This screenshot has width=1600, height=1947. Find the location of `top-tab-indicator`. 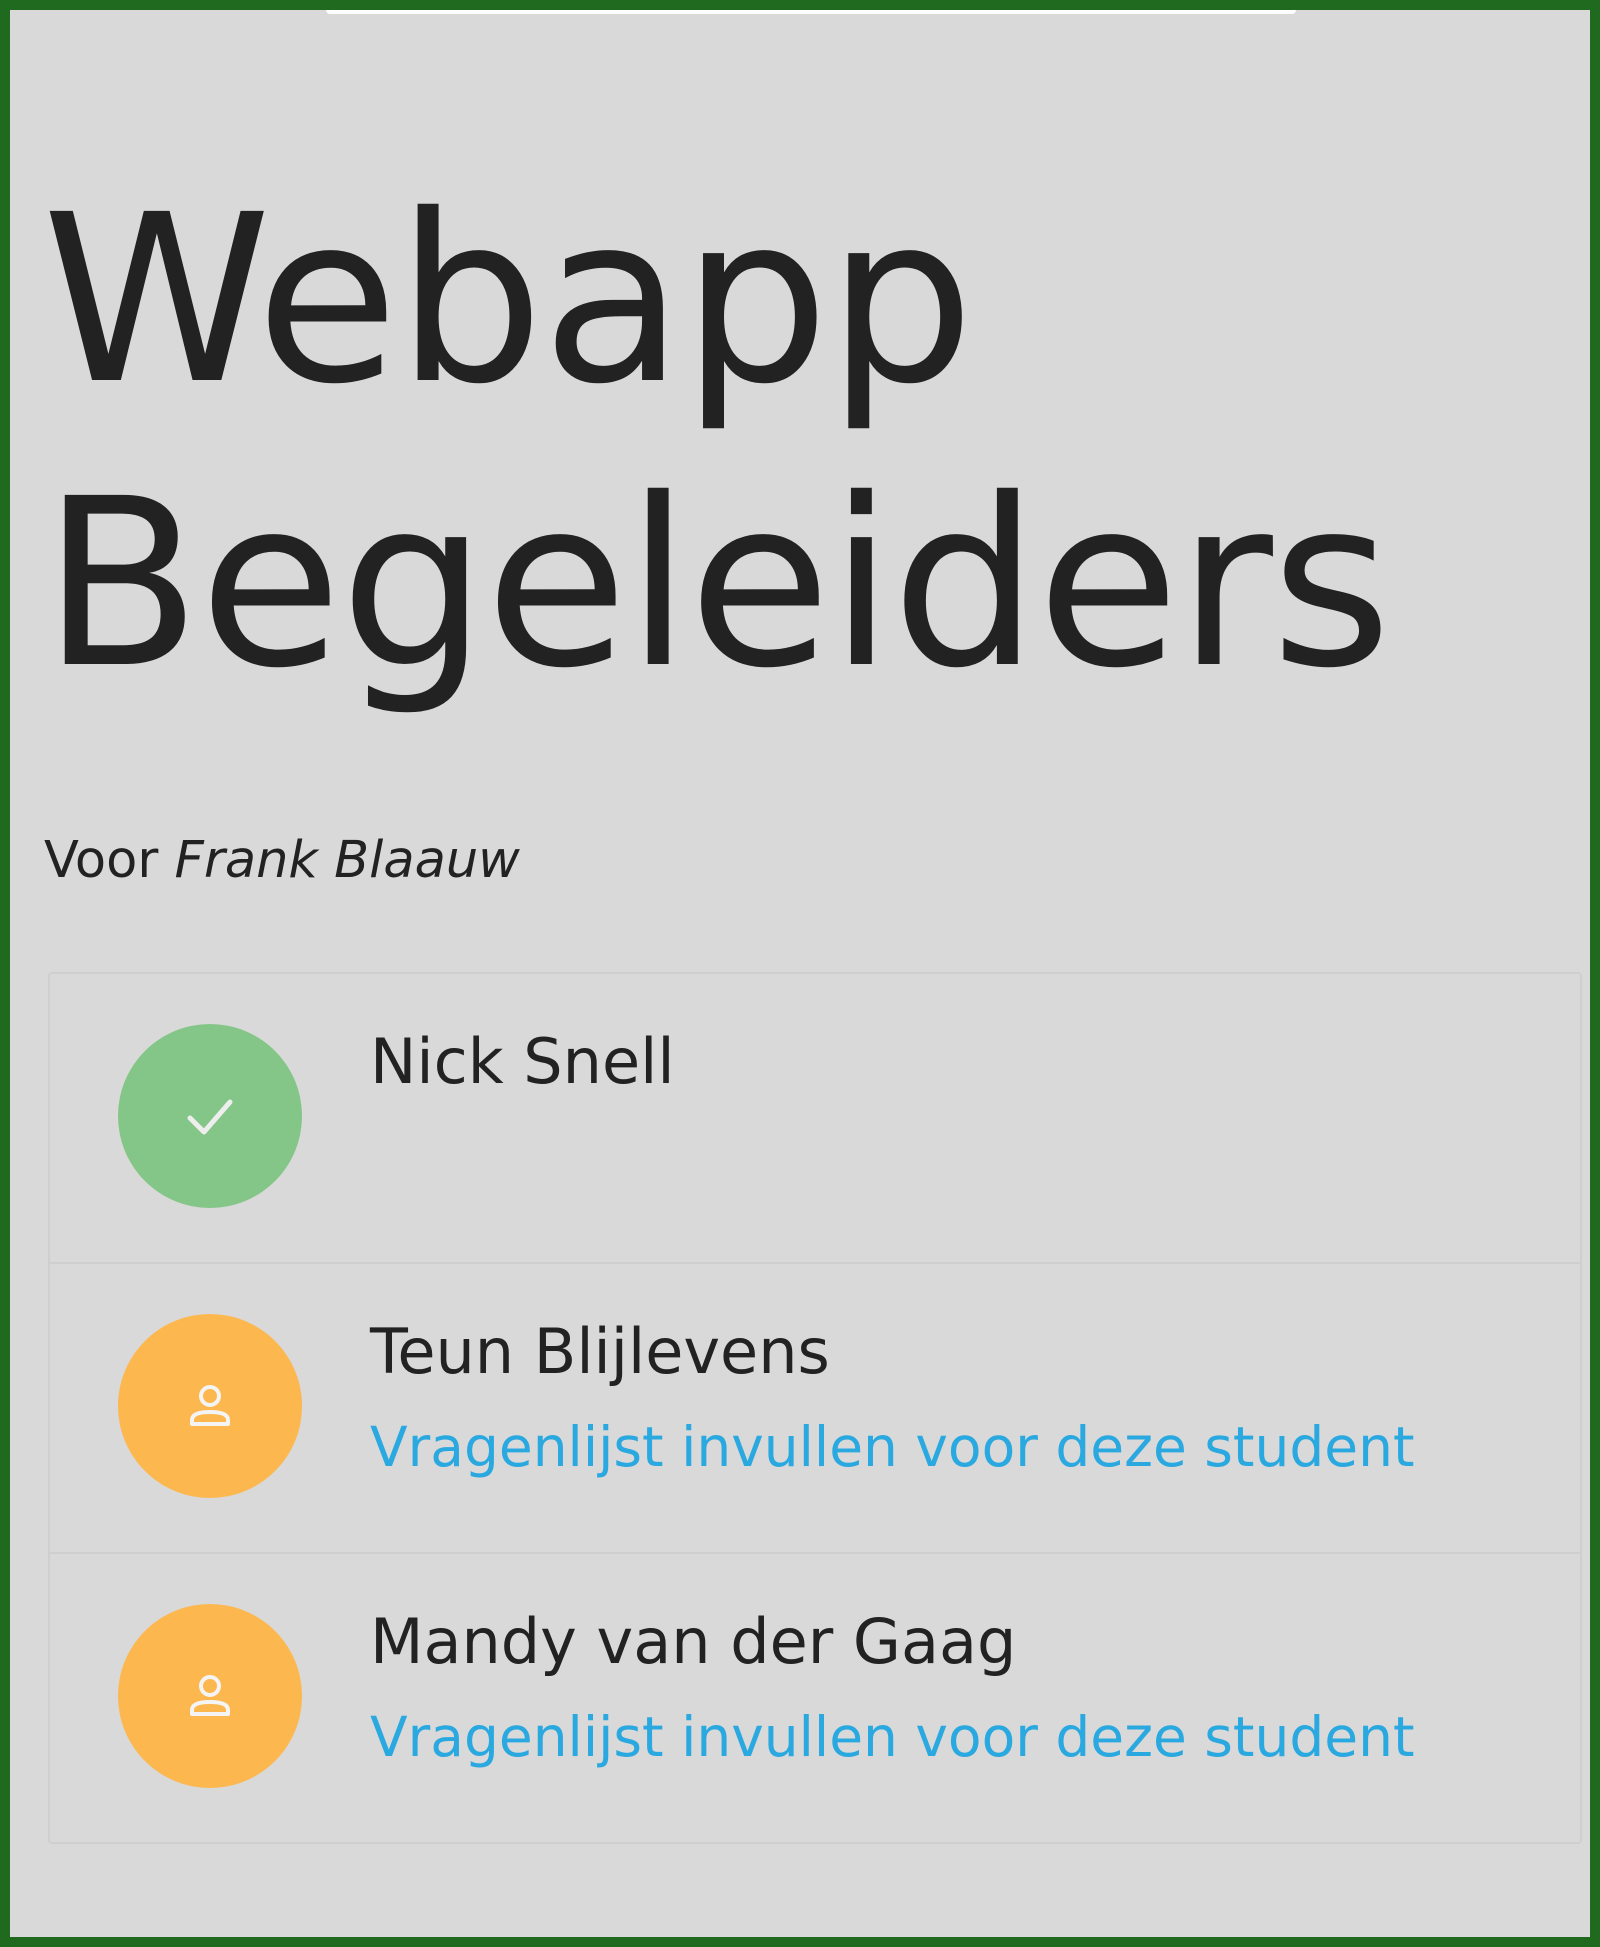

top-tab-indicator is located at coordinates (811, 12).